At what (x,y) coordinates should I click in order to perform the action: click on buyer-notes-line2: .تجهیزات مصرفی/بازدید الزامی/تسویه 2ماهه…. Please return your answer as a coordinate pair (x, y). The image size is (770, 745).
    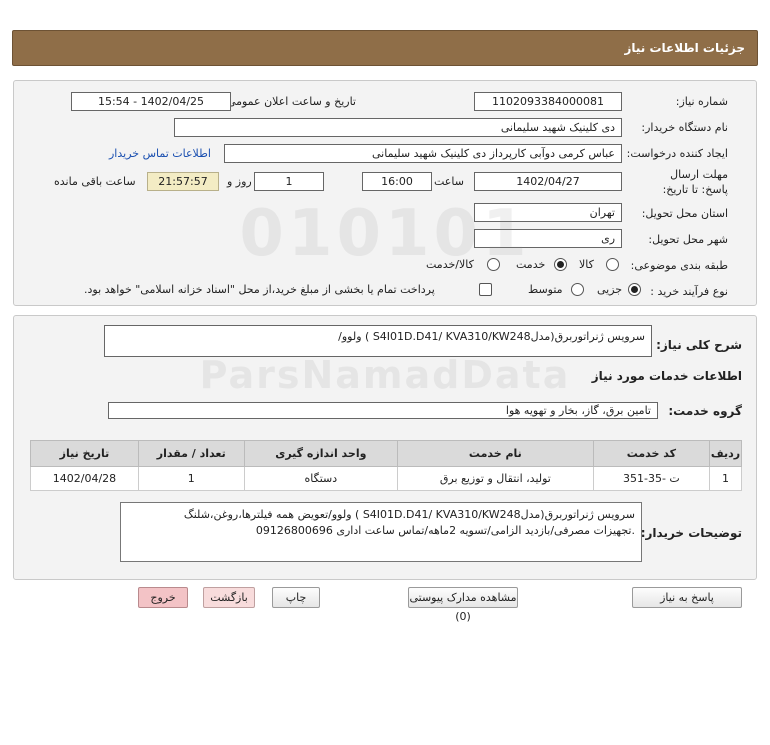
    Looking at the image, I should click on (445, 530).